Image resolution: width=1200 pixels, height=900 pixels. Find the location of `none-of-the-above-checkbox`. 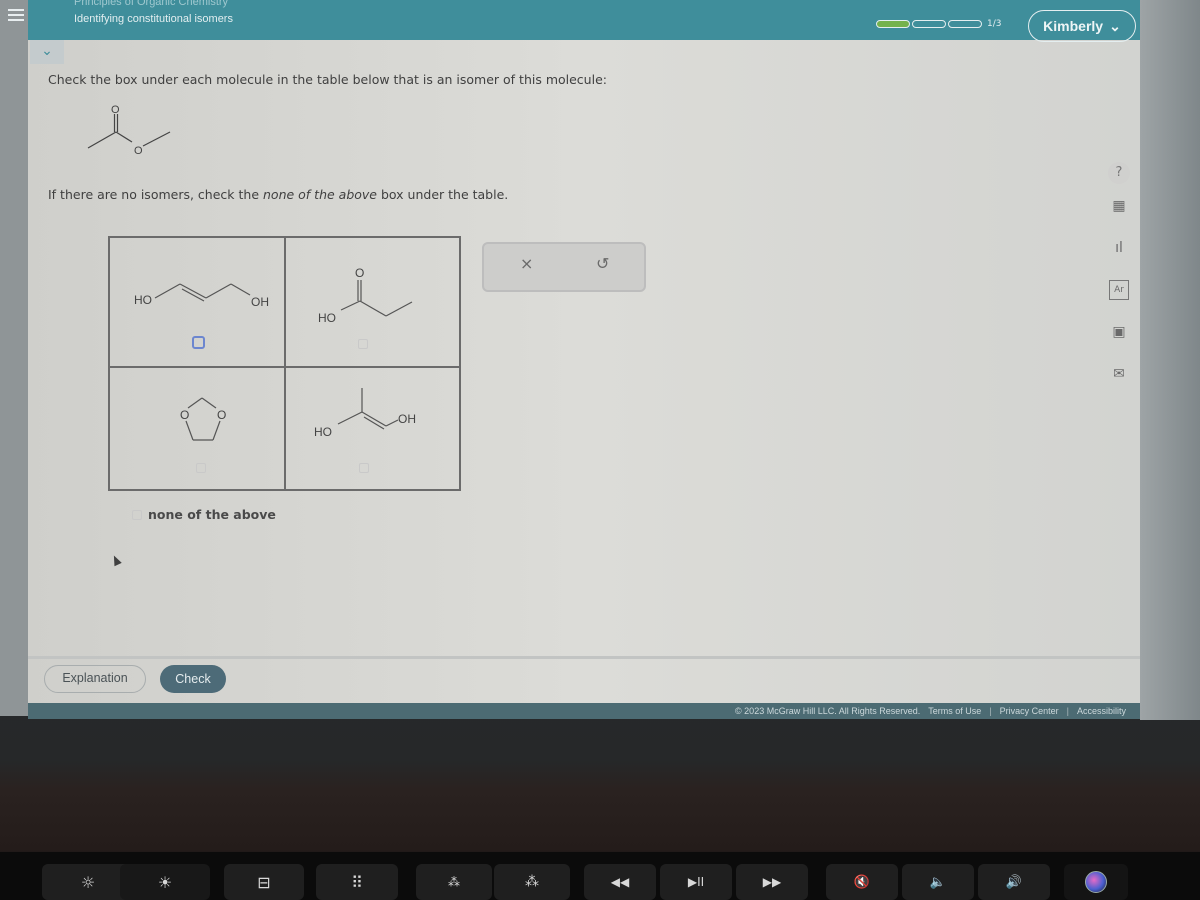

none-of-the-above-checkbox is located at coordinates (137, 514).